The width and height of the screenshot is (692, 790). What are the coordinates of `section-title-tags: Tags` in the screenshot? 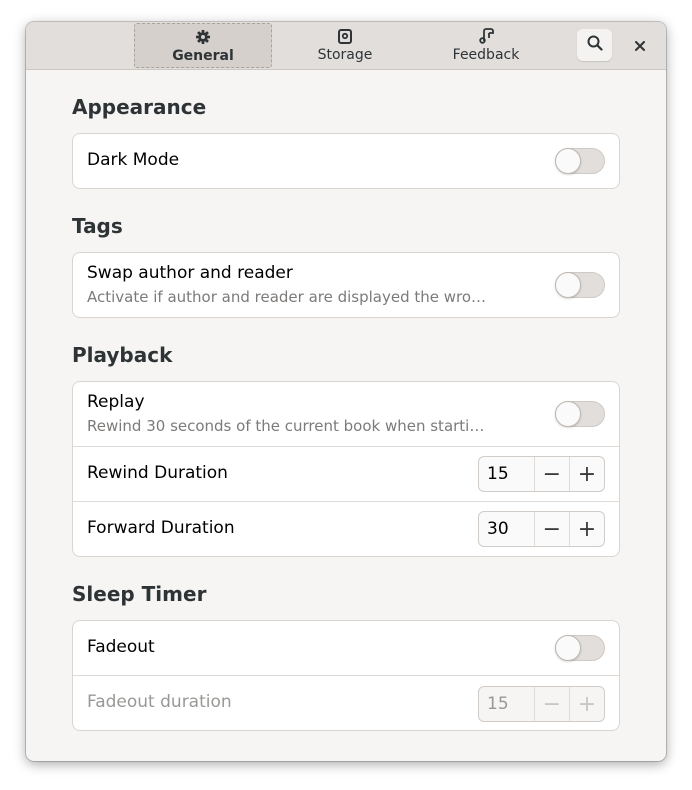 It's located at (97, 226).